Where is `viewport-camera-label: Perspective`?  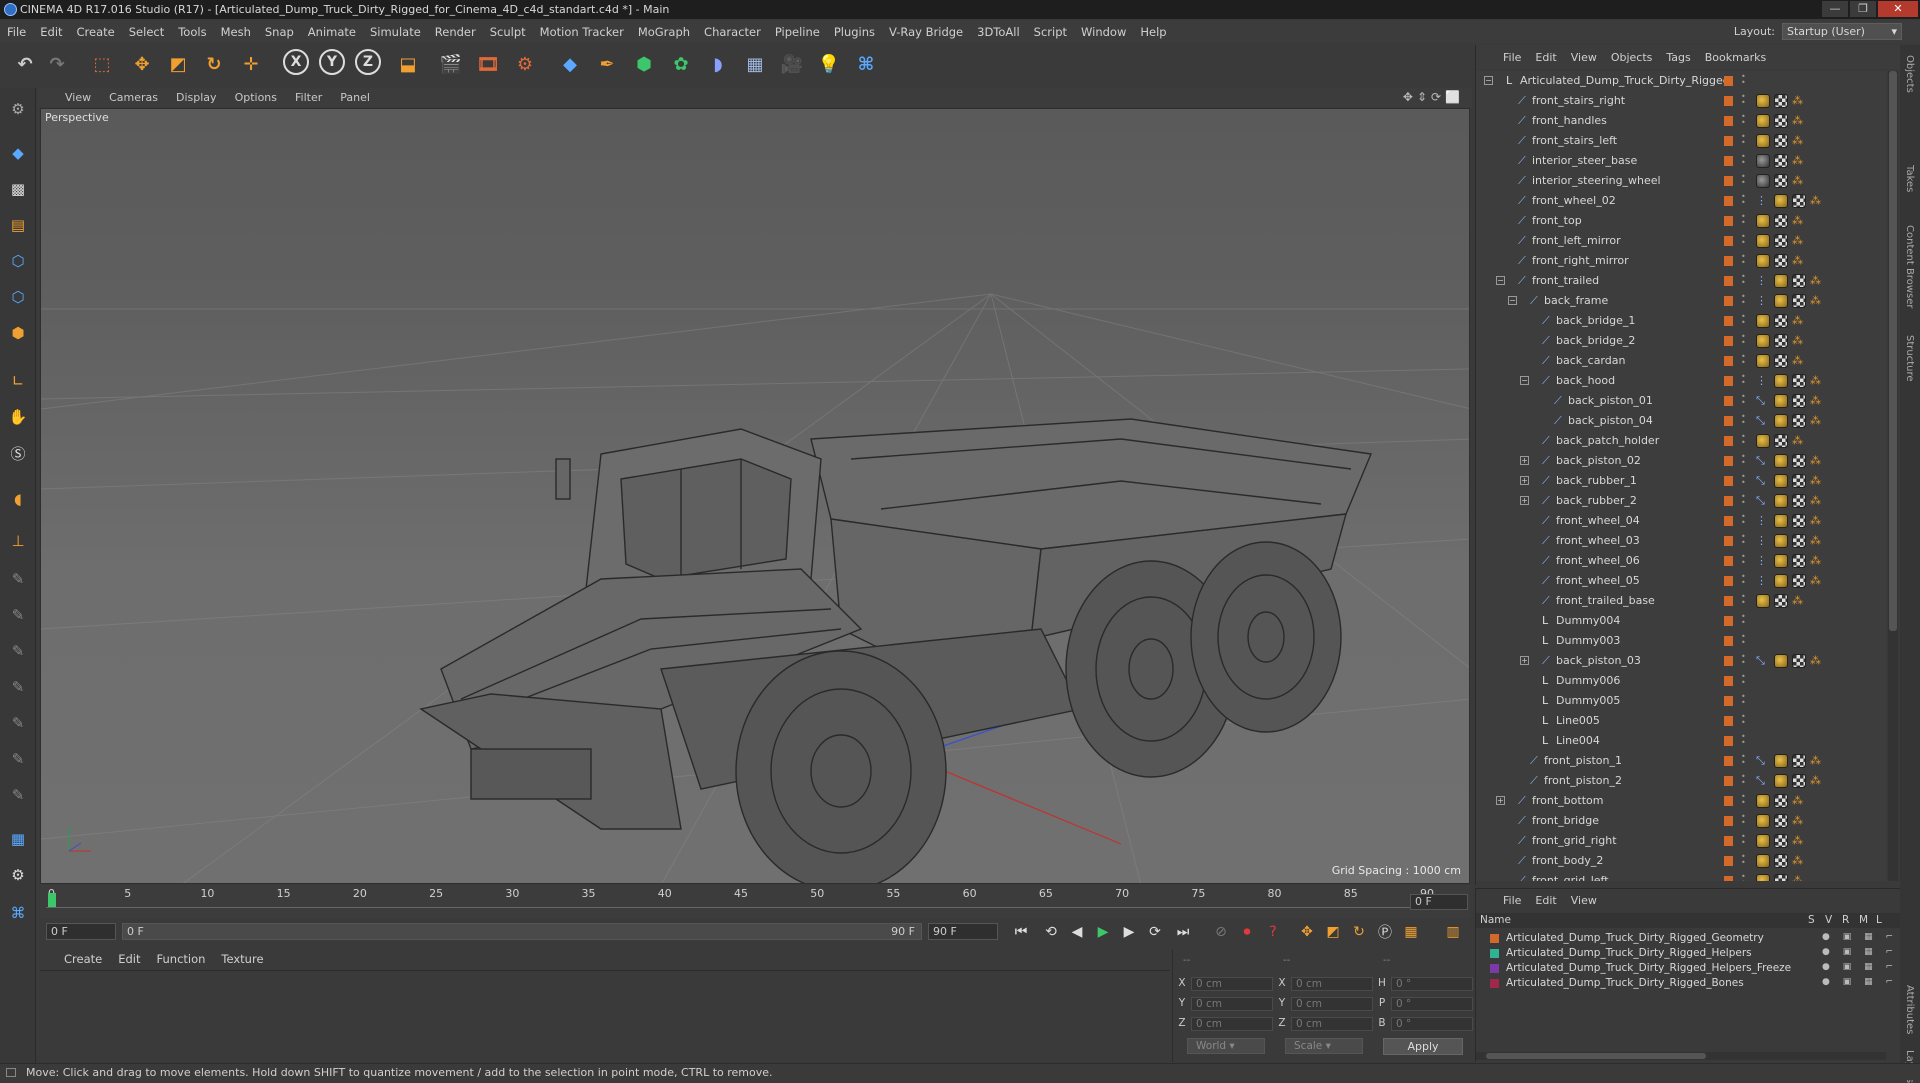
viewport-camera-label: Perspective is located at coordinates (77, 117).